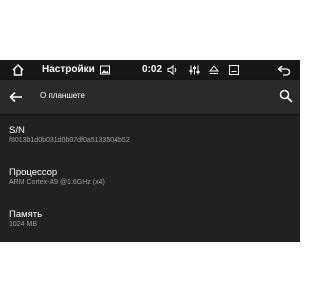  I want to click on gallery-icon, so click(105, 70).